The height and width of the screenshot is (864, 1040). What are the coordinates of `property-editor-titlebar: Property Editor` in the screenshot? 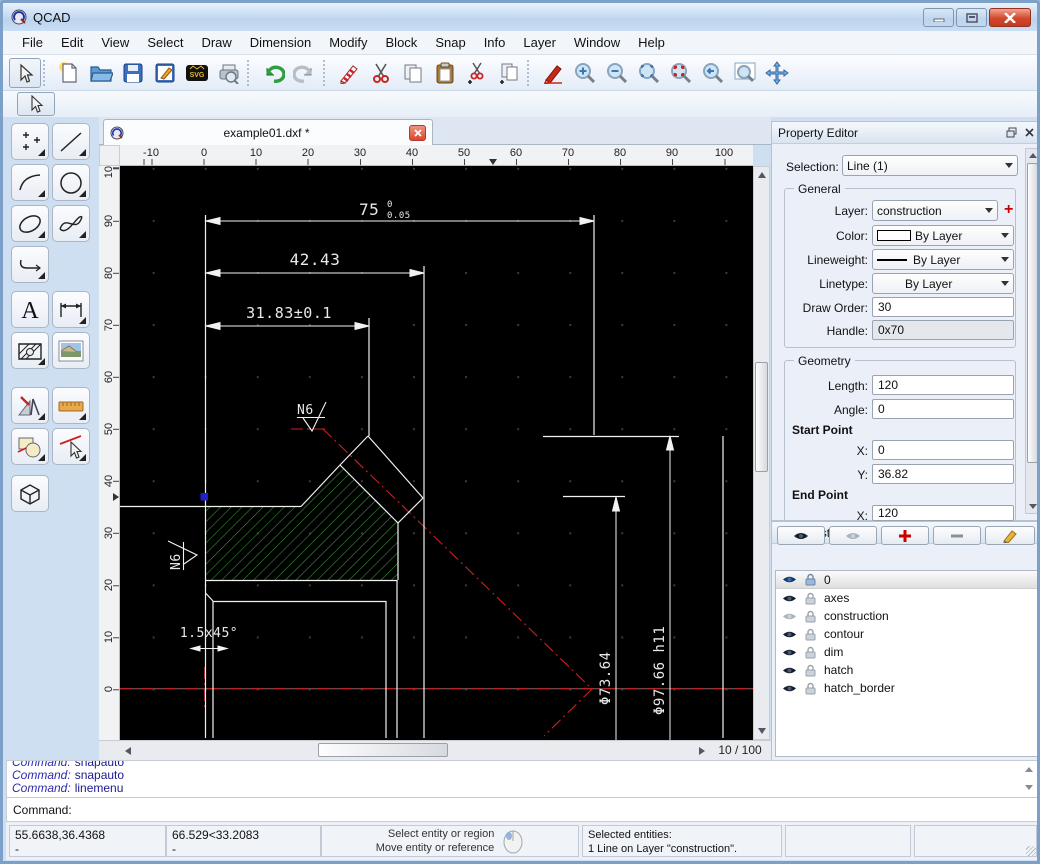 It's located at (904, 133).